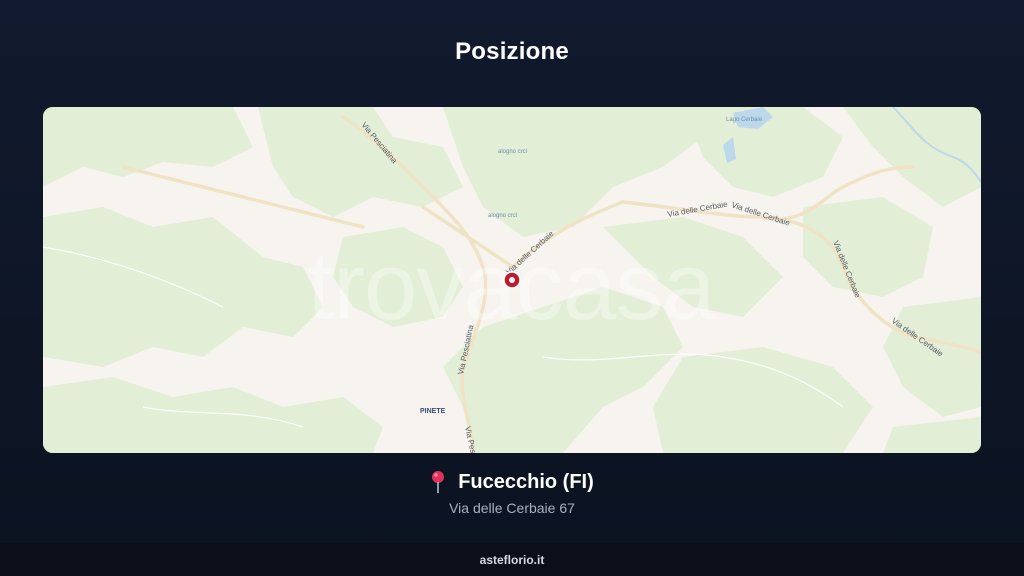  I want to click on area-label-1: alogno crcl, so click(512, 152).